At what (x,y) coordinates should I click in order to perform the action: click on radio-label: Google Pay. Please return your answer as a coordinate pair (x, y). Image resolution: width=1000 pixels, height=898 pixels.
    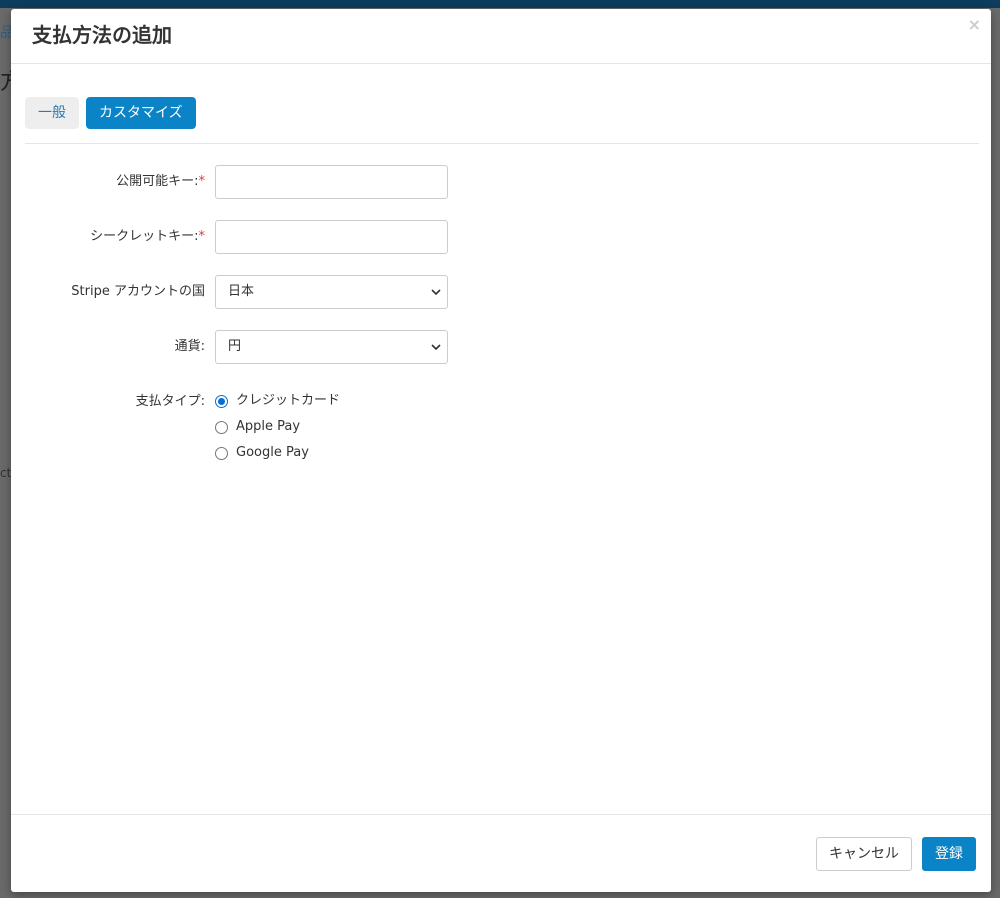
    Looking at the image, I should click on (272, 452).